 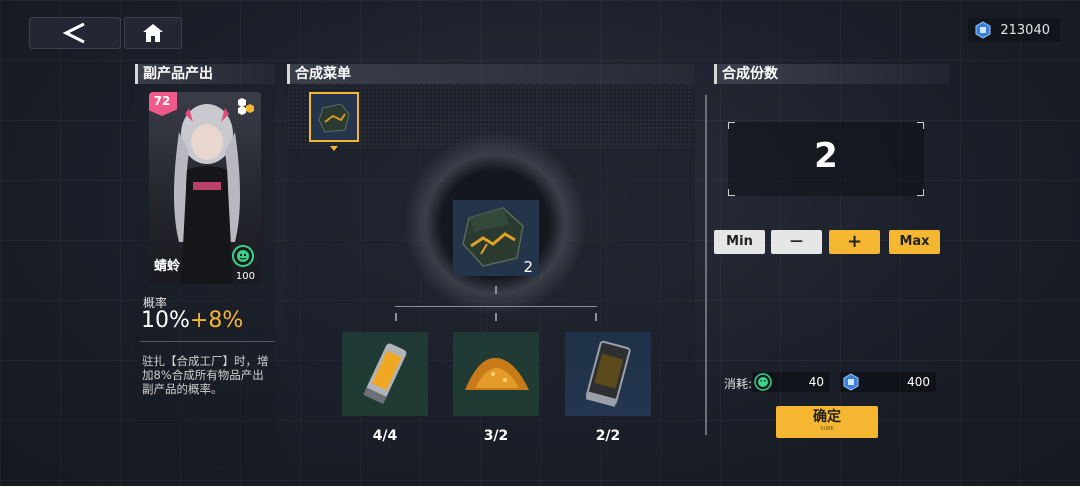 I want to click on ore-pile-icon, so click(x=497, y=373).